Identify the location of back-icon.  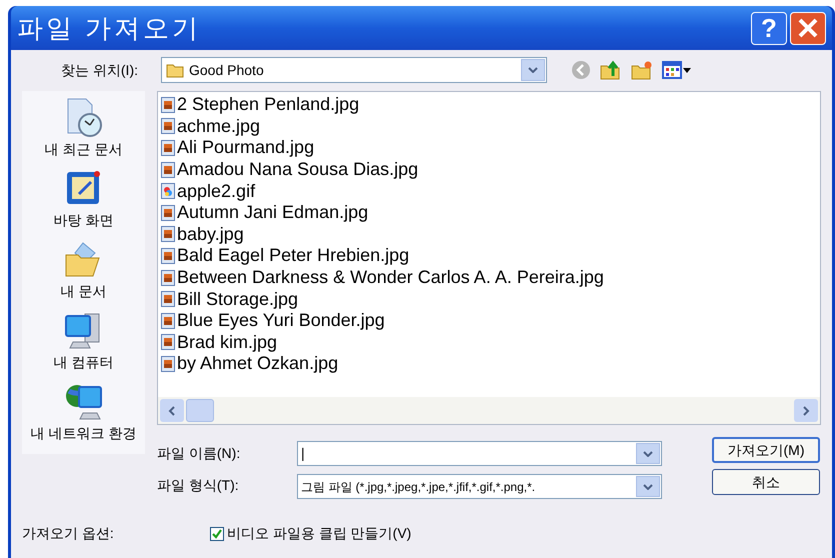
(581, 70).